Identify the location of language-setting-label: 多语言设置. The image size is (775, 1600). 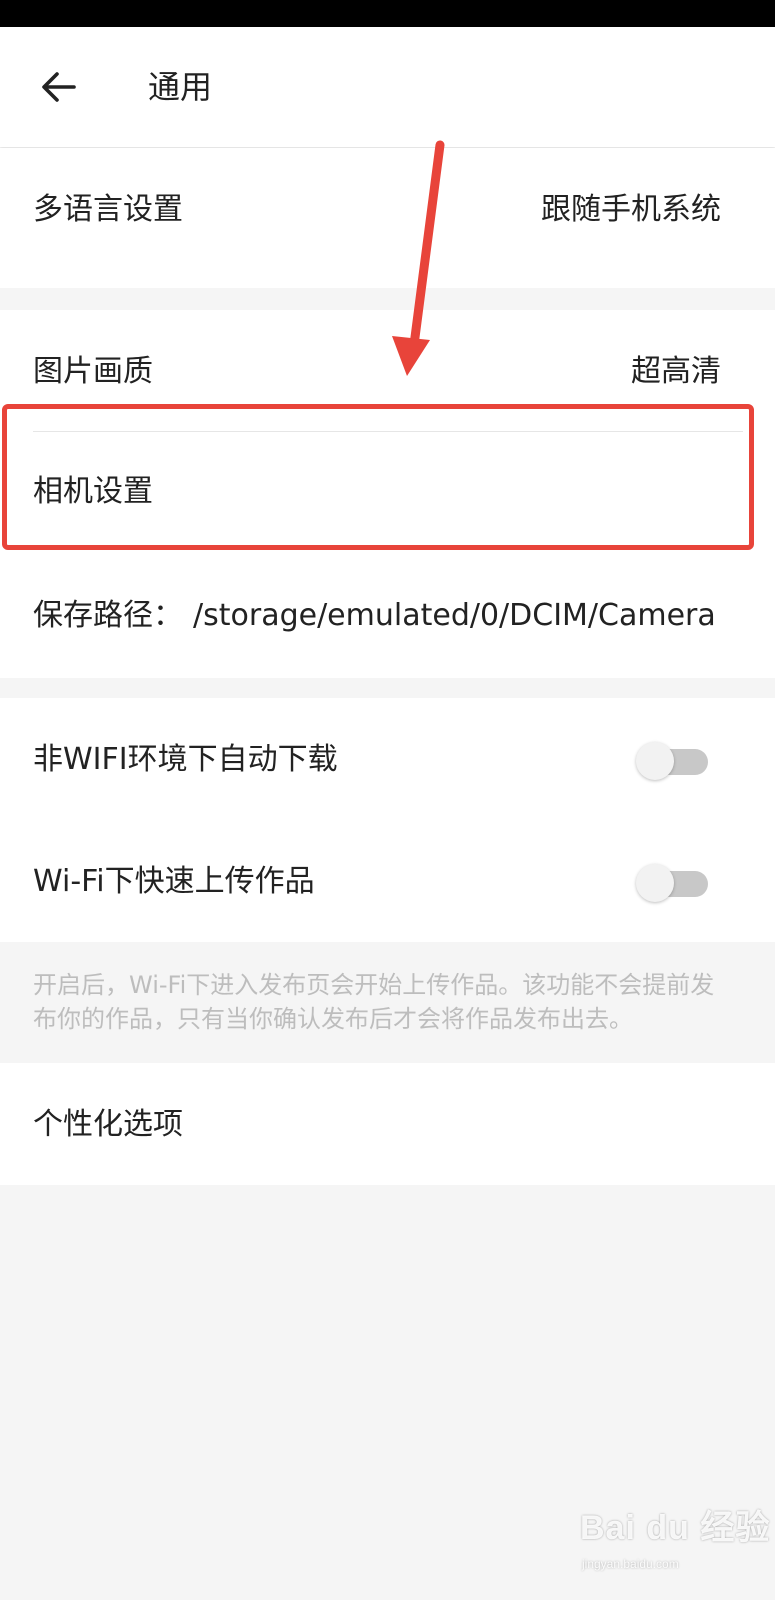
(108, 209).